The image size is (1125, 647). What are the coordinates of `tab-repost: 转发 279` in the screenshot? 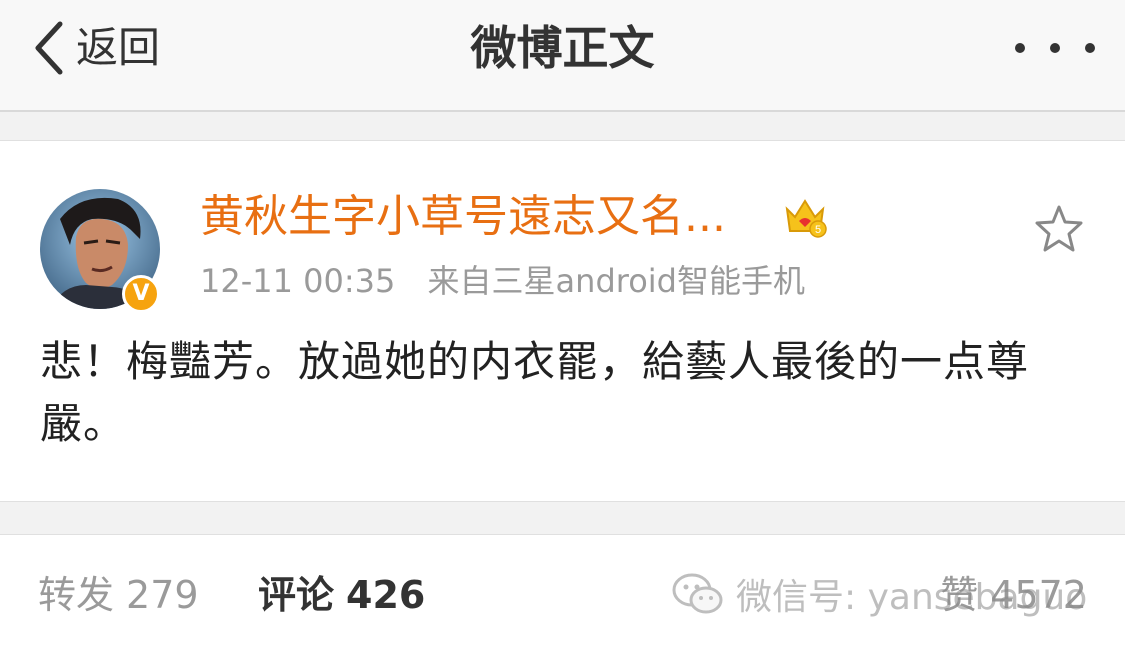 It's located at (118, 595).